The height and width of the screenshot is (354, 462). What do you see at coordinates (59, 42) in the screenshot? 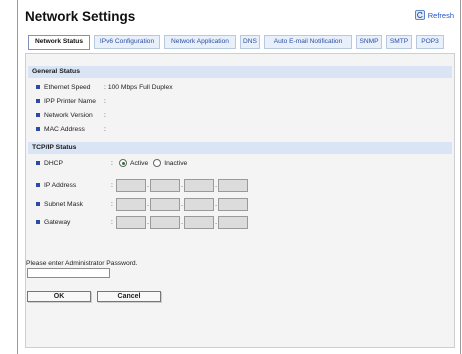
I see `tab-network-status: Network Status` at bounding box center [59, 42].